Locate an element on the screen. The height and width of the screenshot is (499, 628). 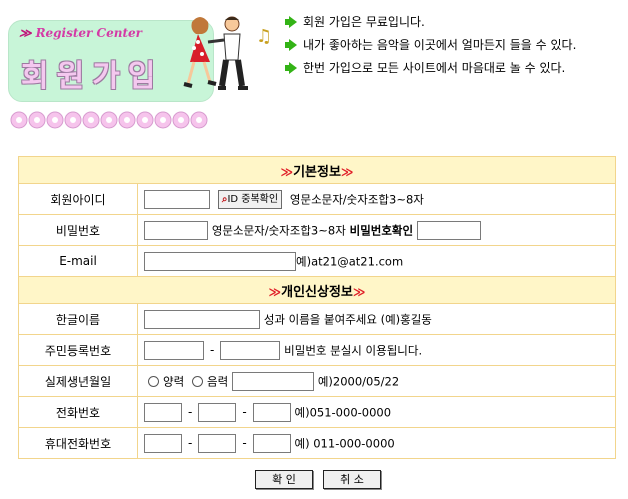
notice-text: 내가 좋아하는 음악을 이곳에서 얼마든지 들을 수 있다. is located at coordinates (440, 45).